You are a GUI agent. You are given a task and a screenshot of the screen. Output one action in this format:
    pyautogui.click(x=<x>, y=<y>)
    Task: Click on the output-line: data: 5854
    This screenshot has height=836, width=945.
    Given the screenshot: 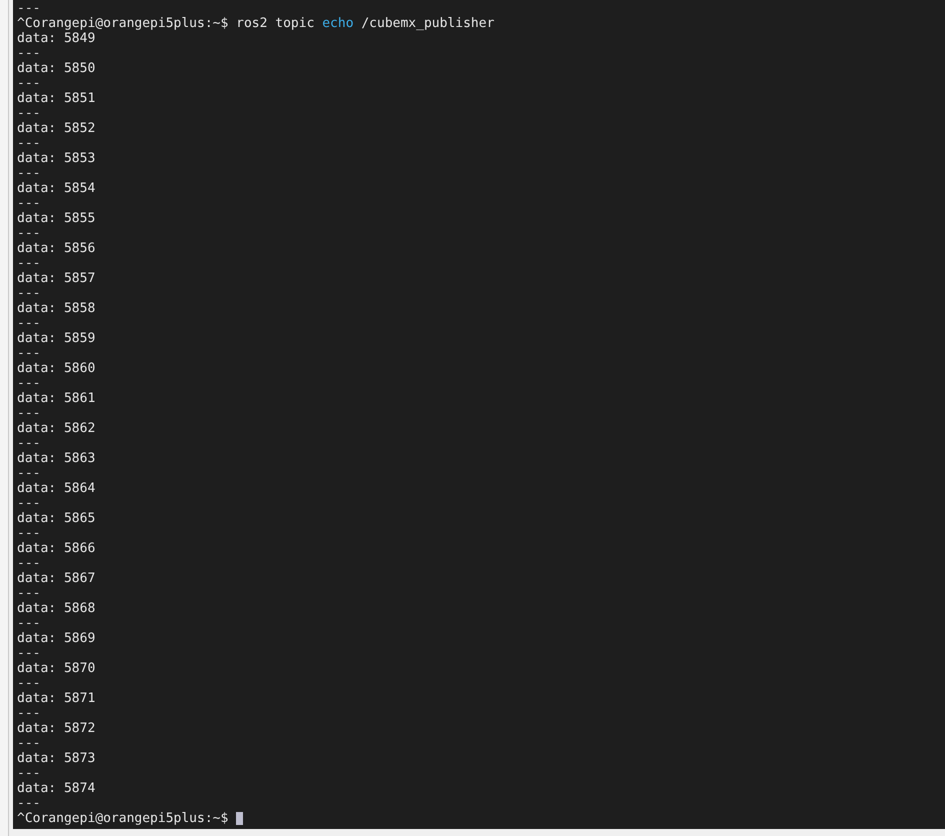 What is the action you would take?
    pyautogui.click(x=56, y=188)
    